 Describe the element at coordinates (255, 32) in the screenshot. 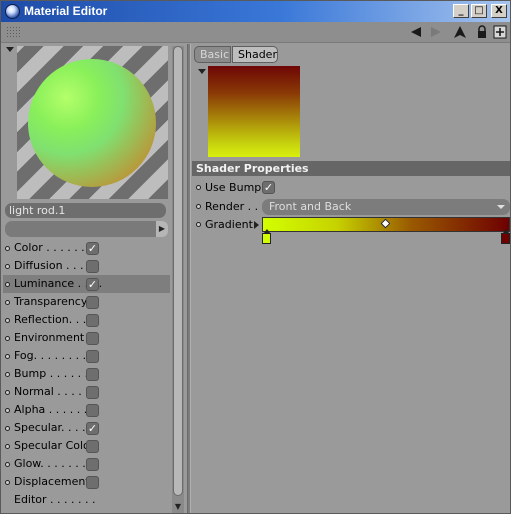

I see `toolbar` at that location.